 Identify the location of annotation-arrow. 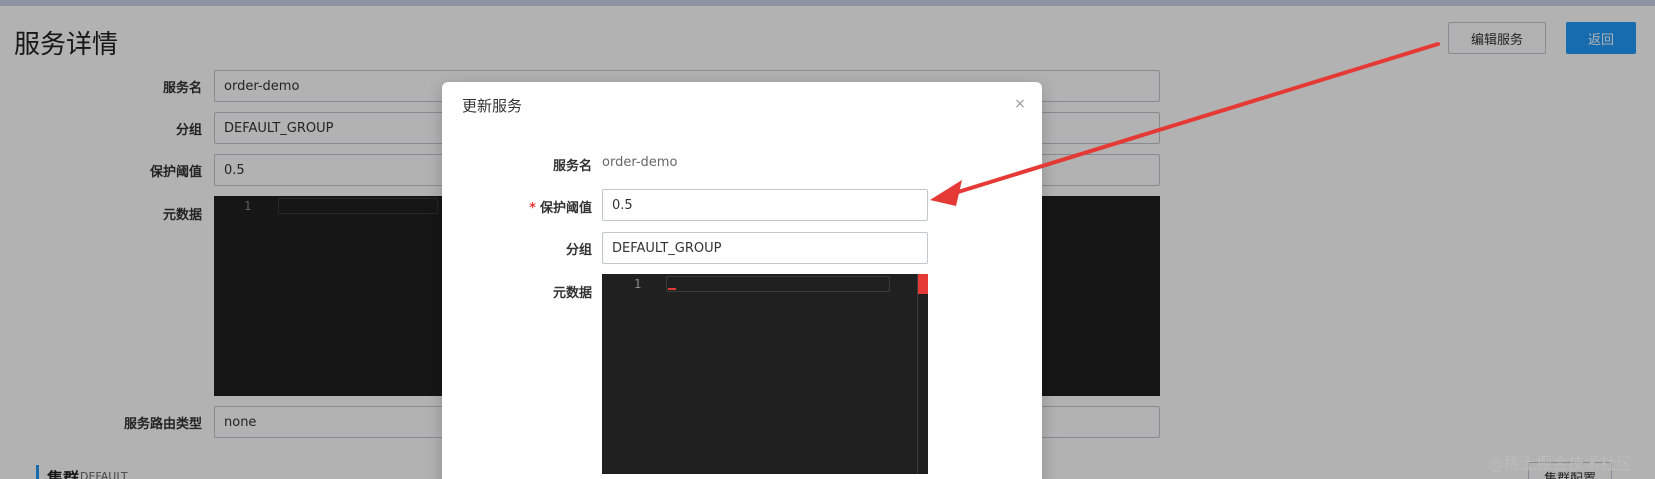
(1185, 124).